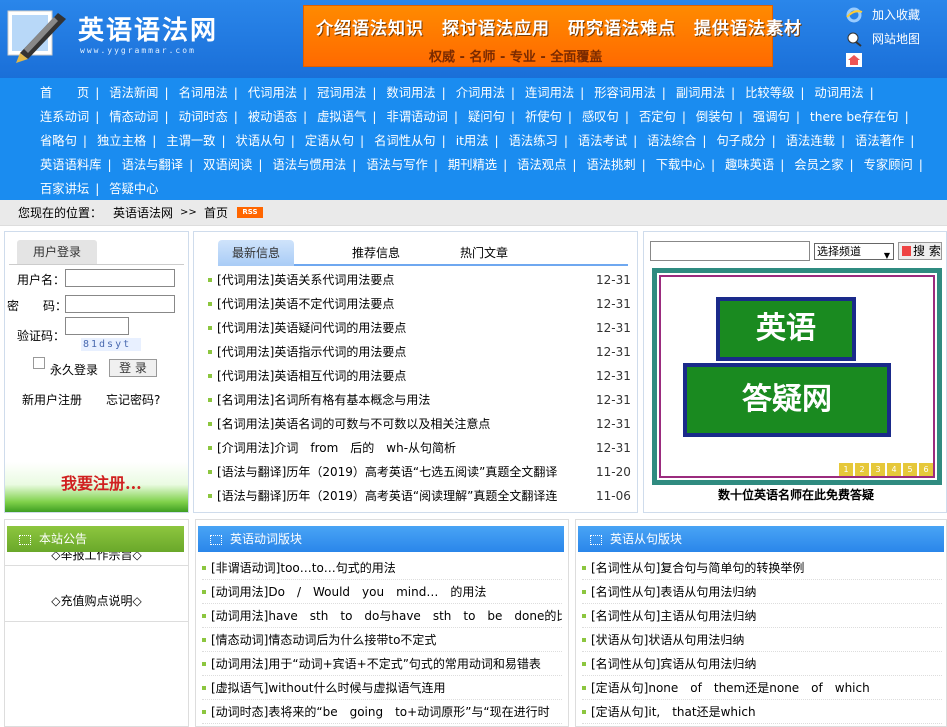 Image resolution: width=947 pixels, height=727 pixels. I want to click on nav-item: 强调句, so click(771, 117).